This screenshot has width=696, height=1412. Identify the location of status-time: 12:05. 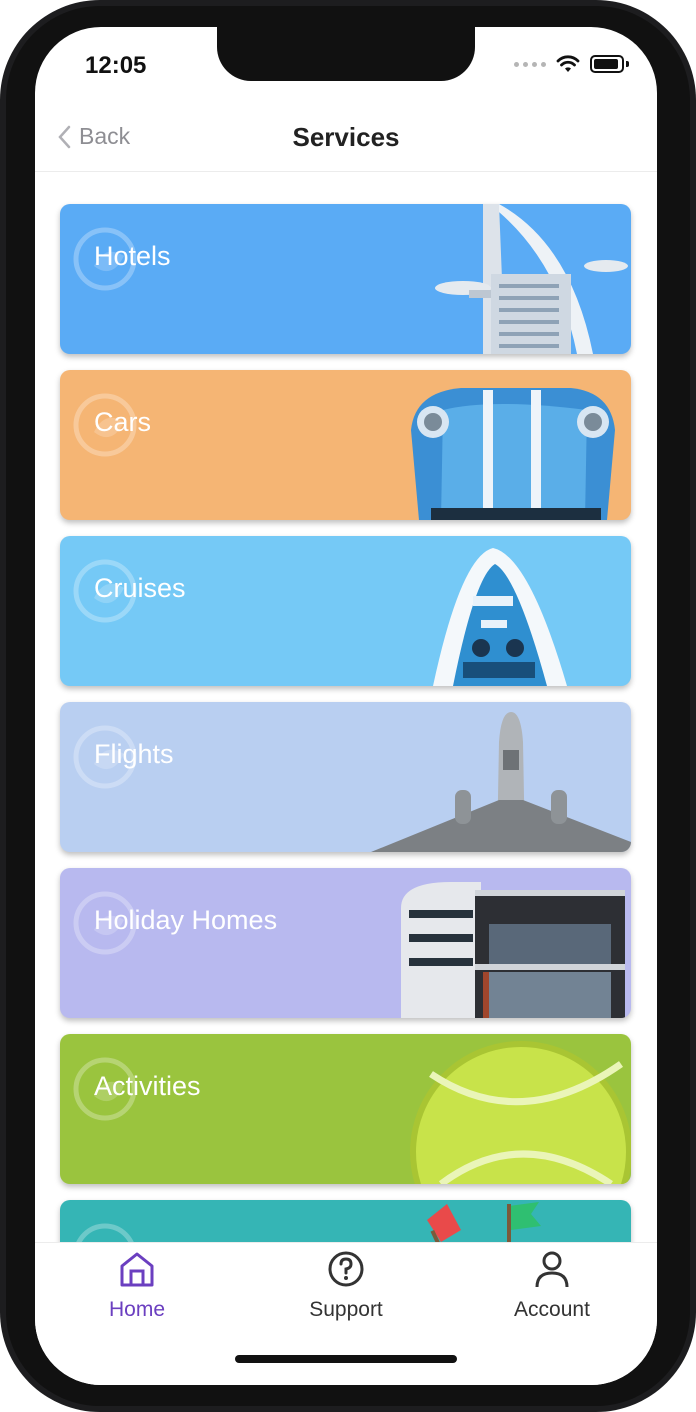
(116, 65).